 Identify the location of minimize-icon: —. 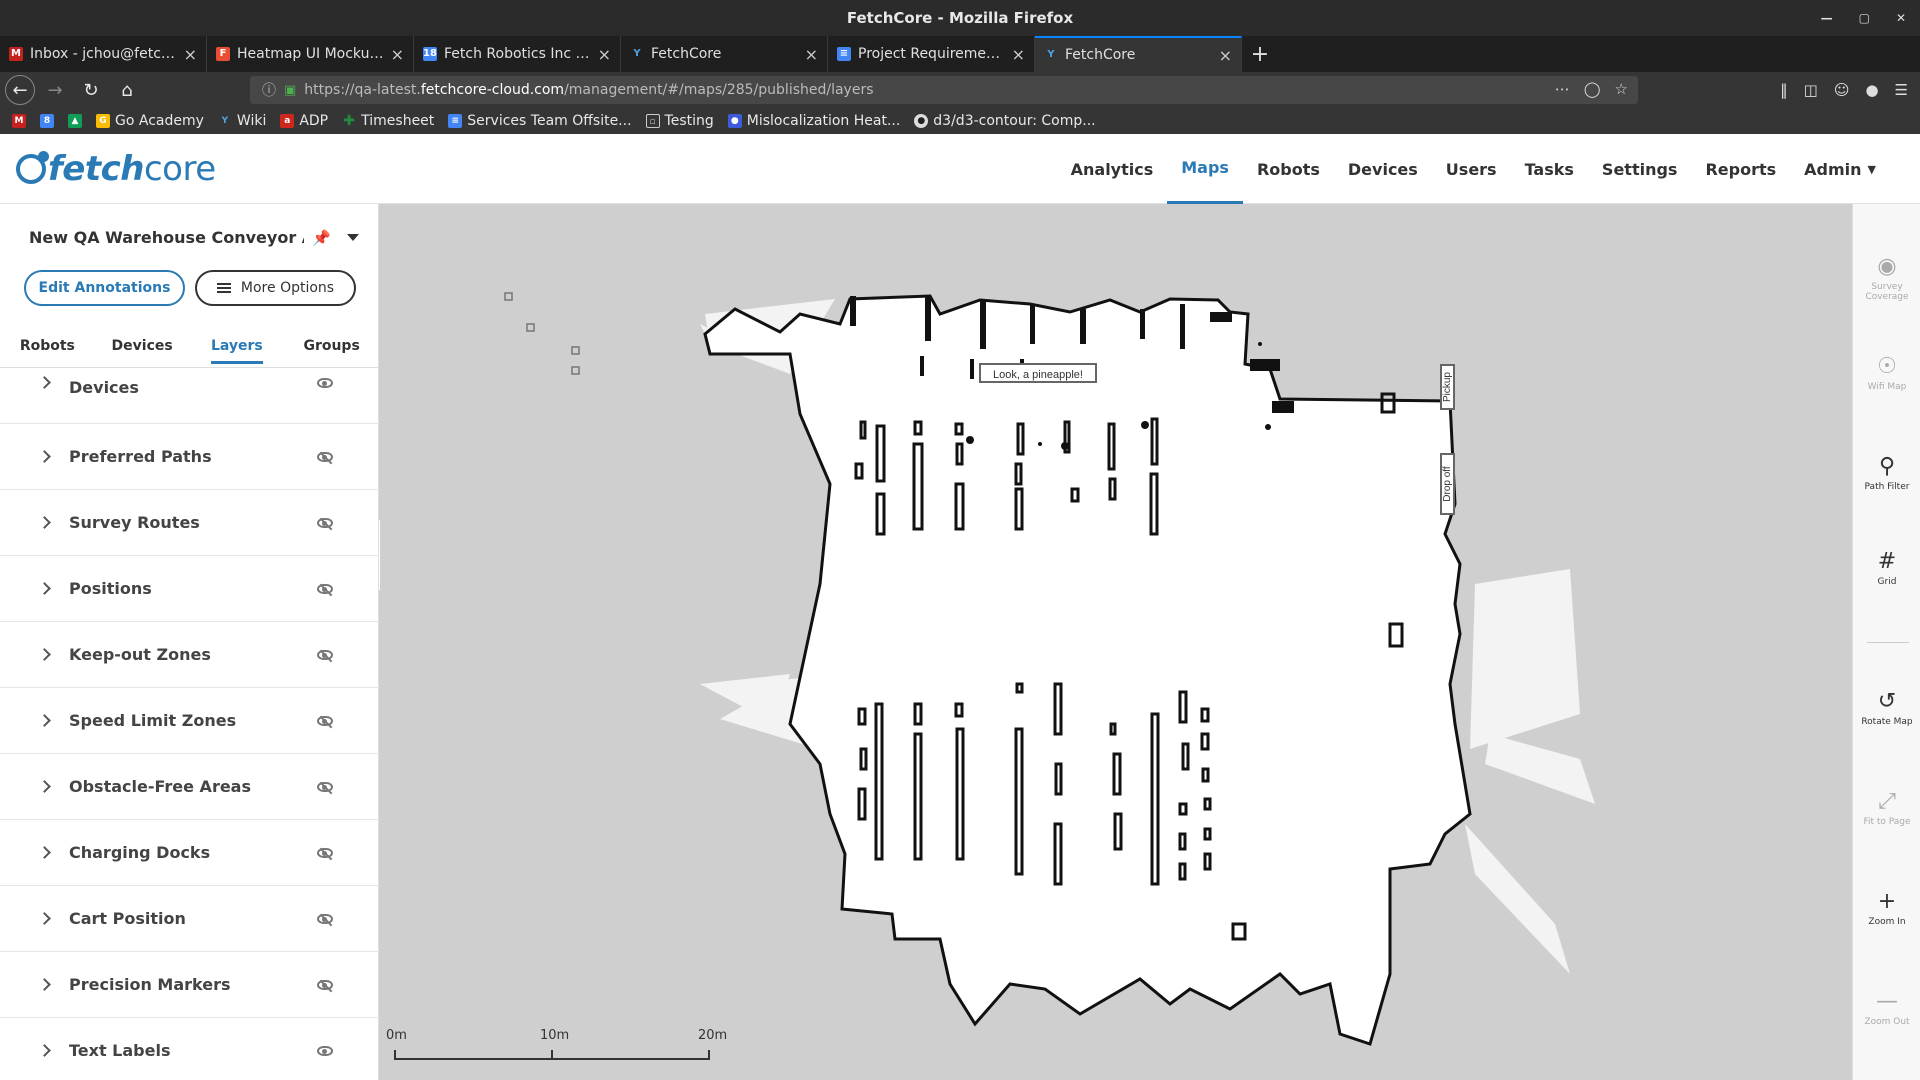
(1827, 18).